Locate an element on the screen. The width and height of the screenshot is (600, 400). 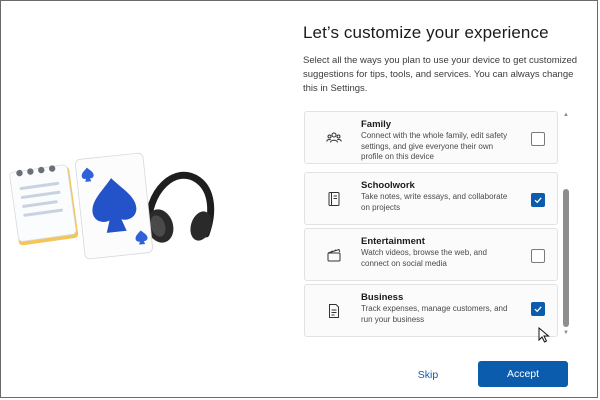
scroll-thumb is located at coordinates (566, 258).